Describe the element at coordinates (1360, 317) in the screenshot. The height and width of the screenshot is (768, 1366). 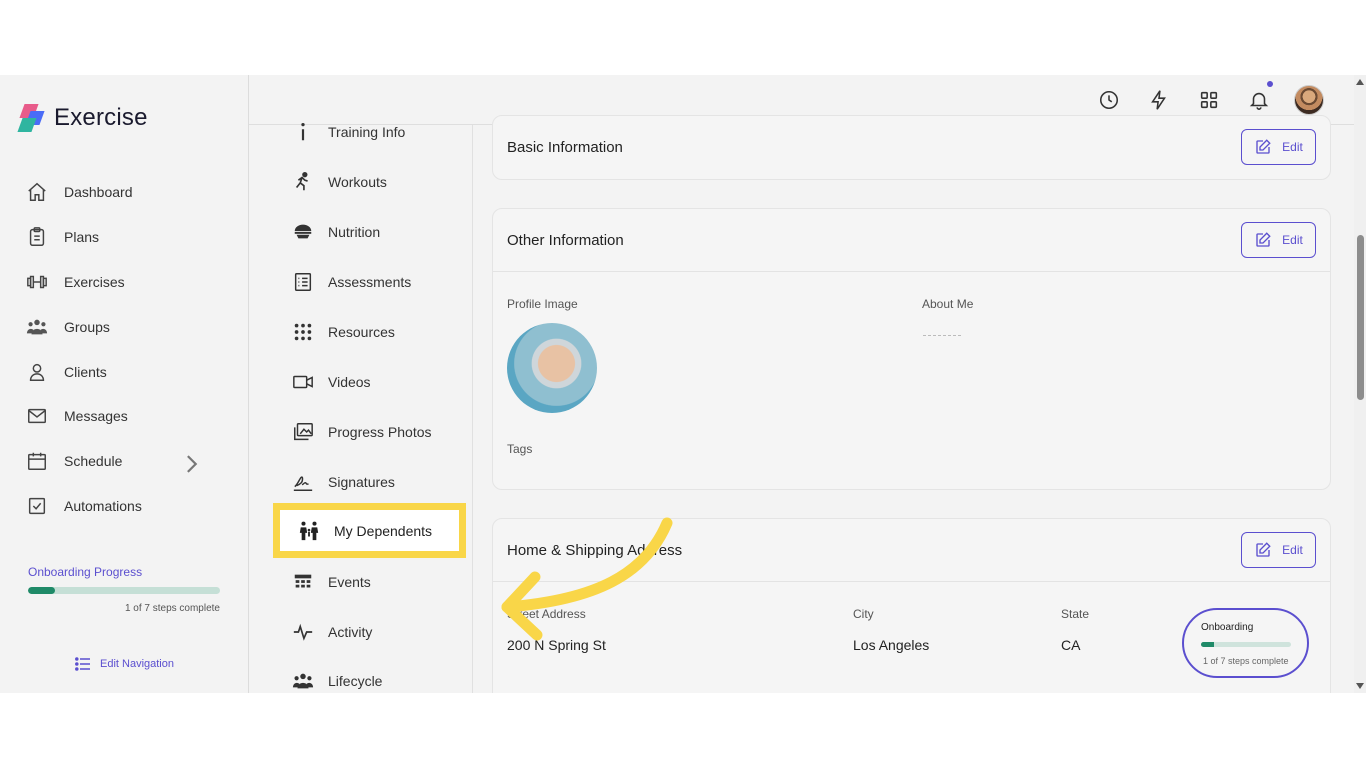
I see `scroll-thumb` at that location.